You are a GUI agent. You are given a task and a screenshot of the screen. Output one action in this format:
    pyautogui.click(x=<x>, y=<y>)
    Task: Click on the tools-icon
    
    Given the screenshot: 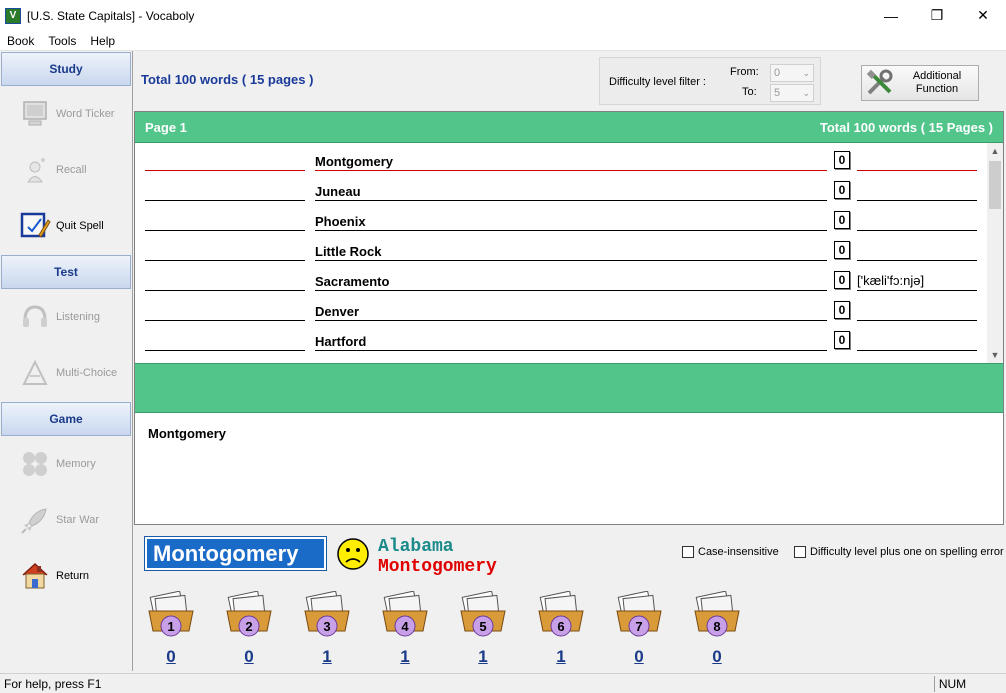 What is the action you would take?
    pyautogui.click(x=880, y=83)
    